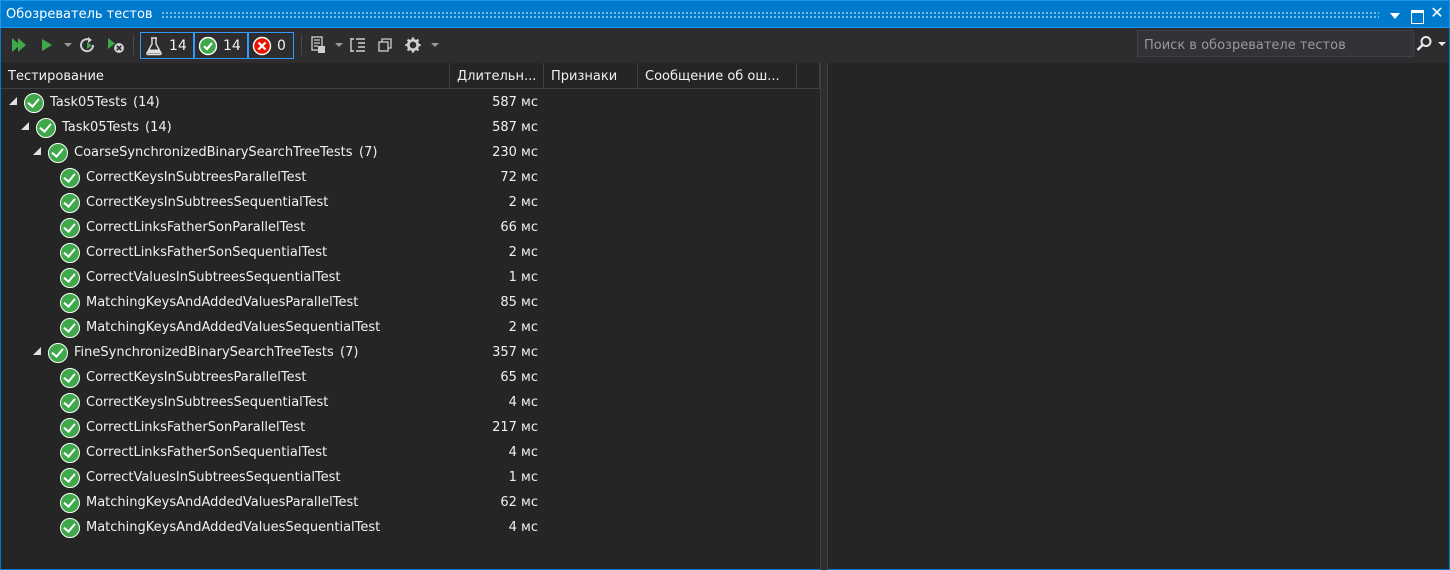  Describe the element at coordinates (410, 377) in the screenshot. I see `test-row: CorrectKeysInSubtreesParallelTest 65 мс` at that location.